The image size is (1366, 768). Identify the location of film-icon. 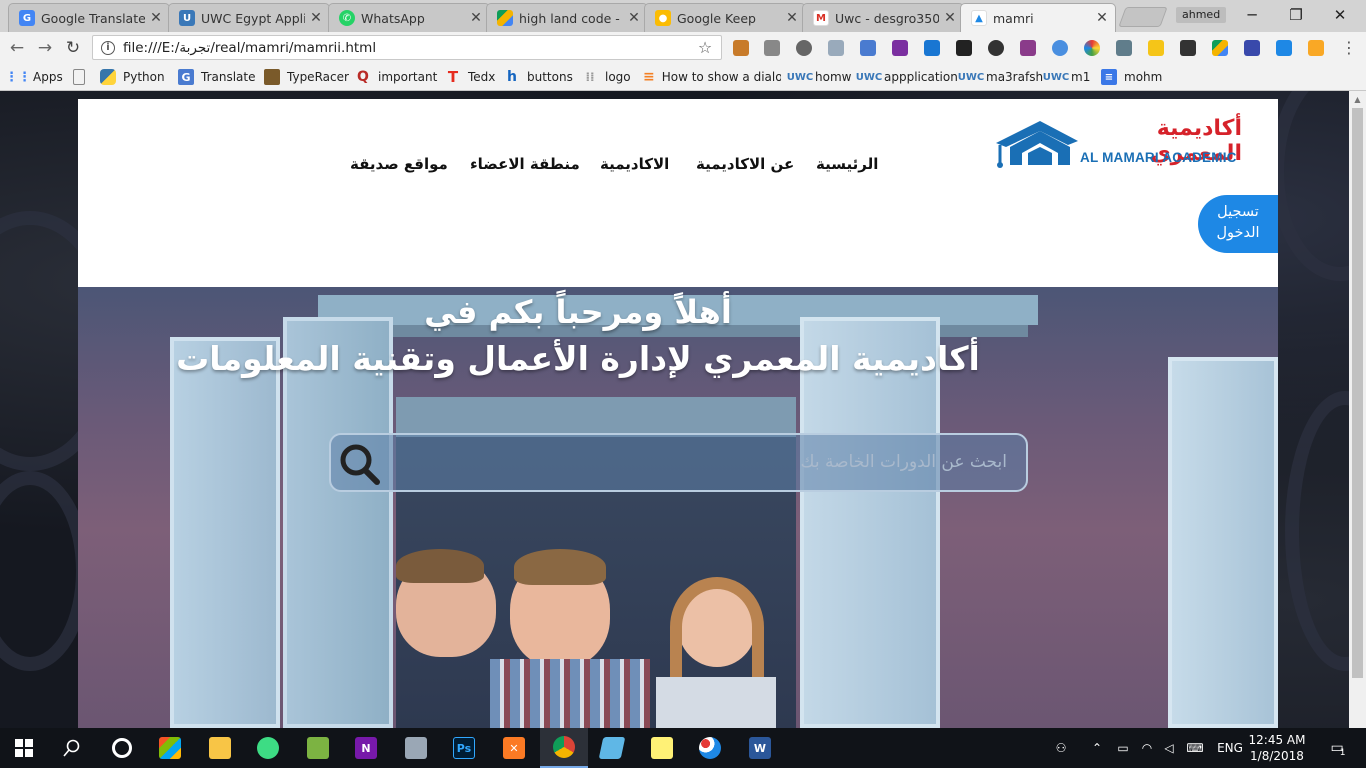
(964, 48).